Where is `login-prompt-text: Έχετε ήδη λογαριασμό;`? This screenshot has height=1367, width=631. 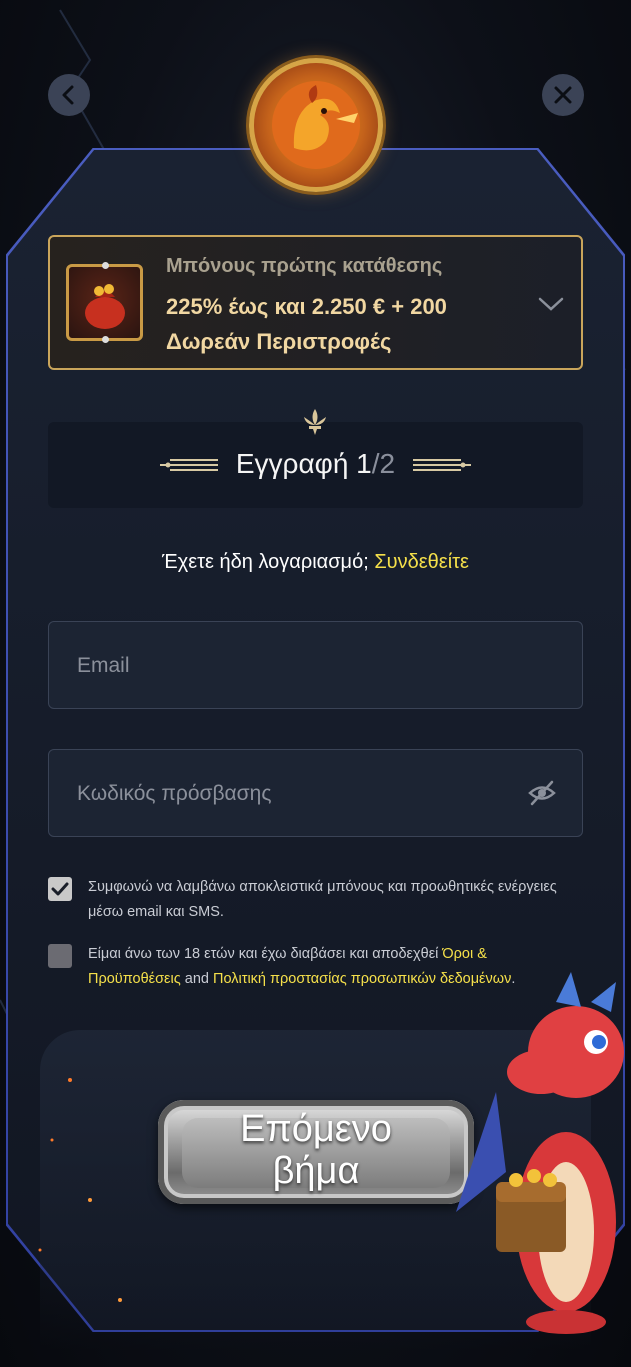 login-prompt-text: Έχετε ήδη λογαριασμό; is located at coordinates (265, 562).